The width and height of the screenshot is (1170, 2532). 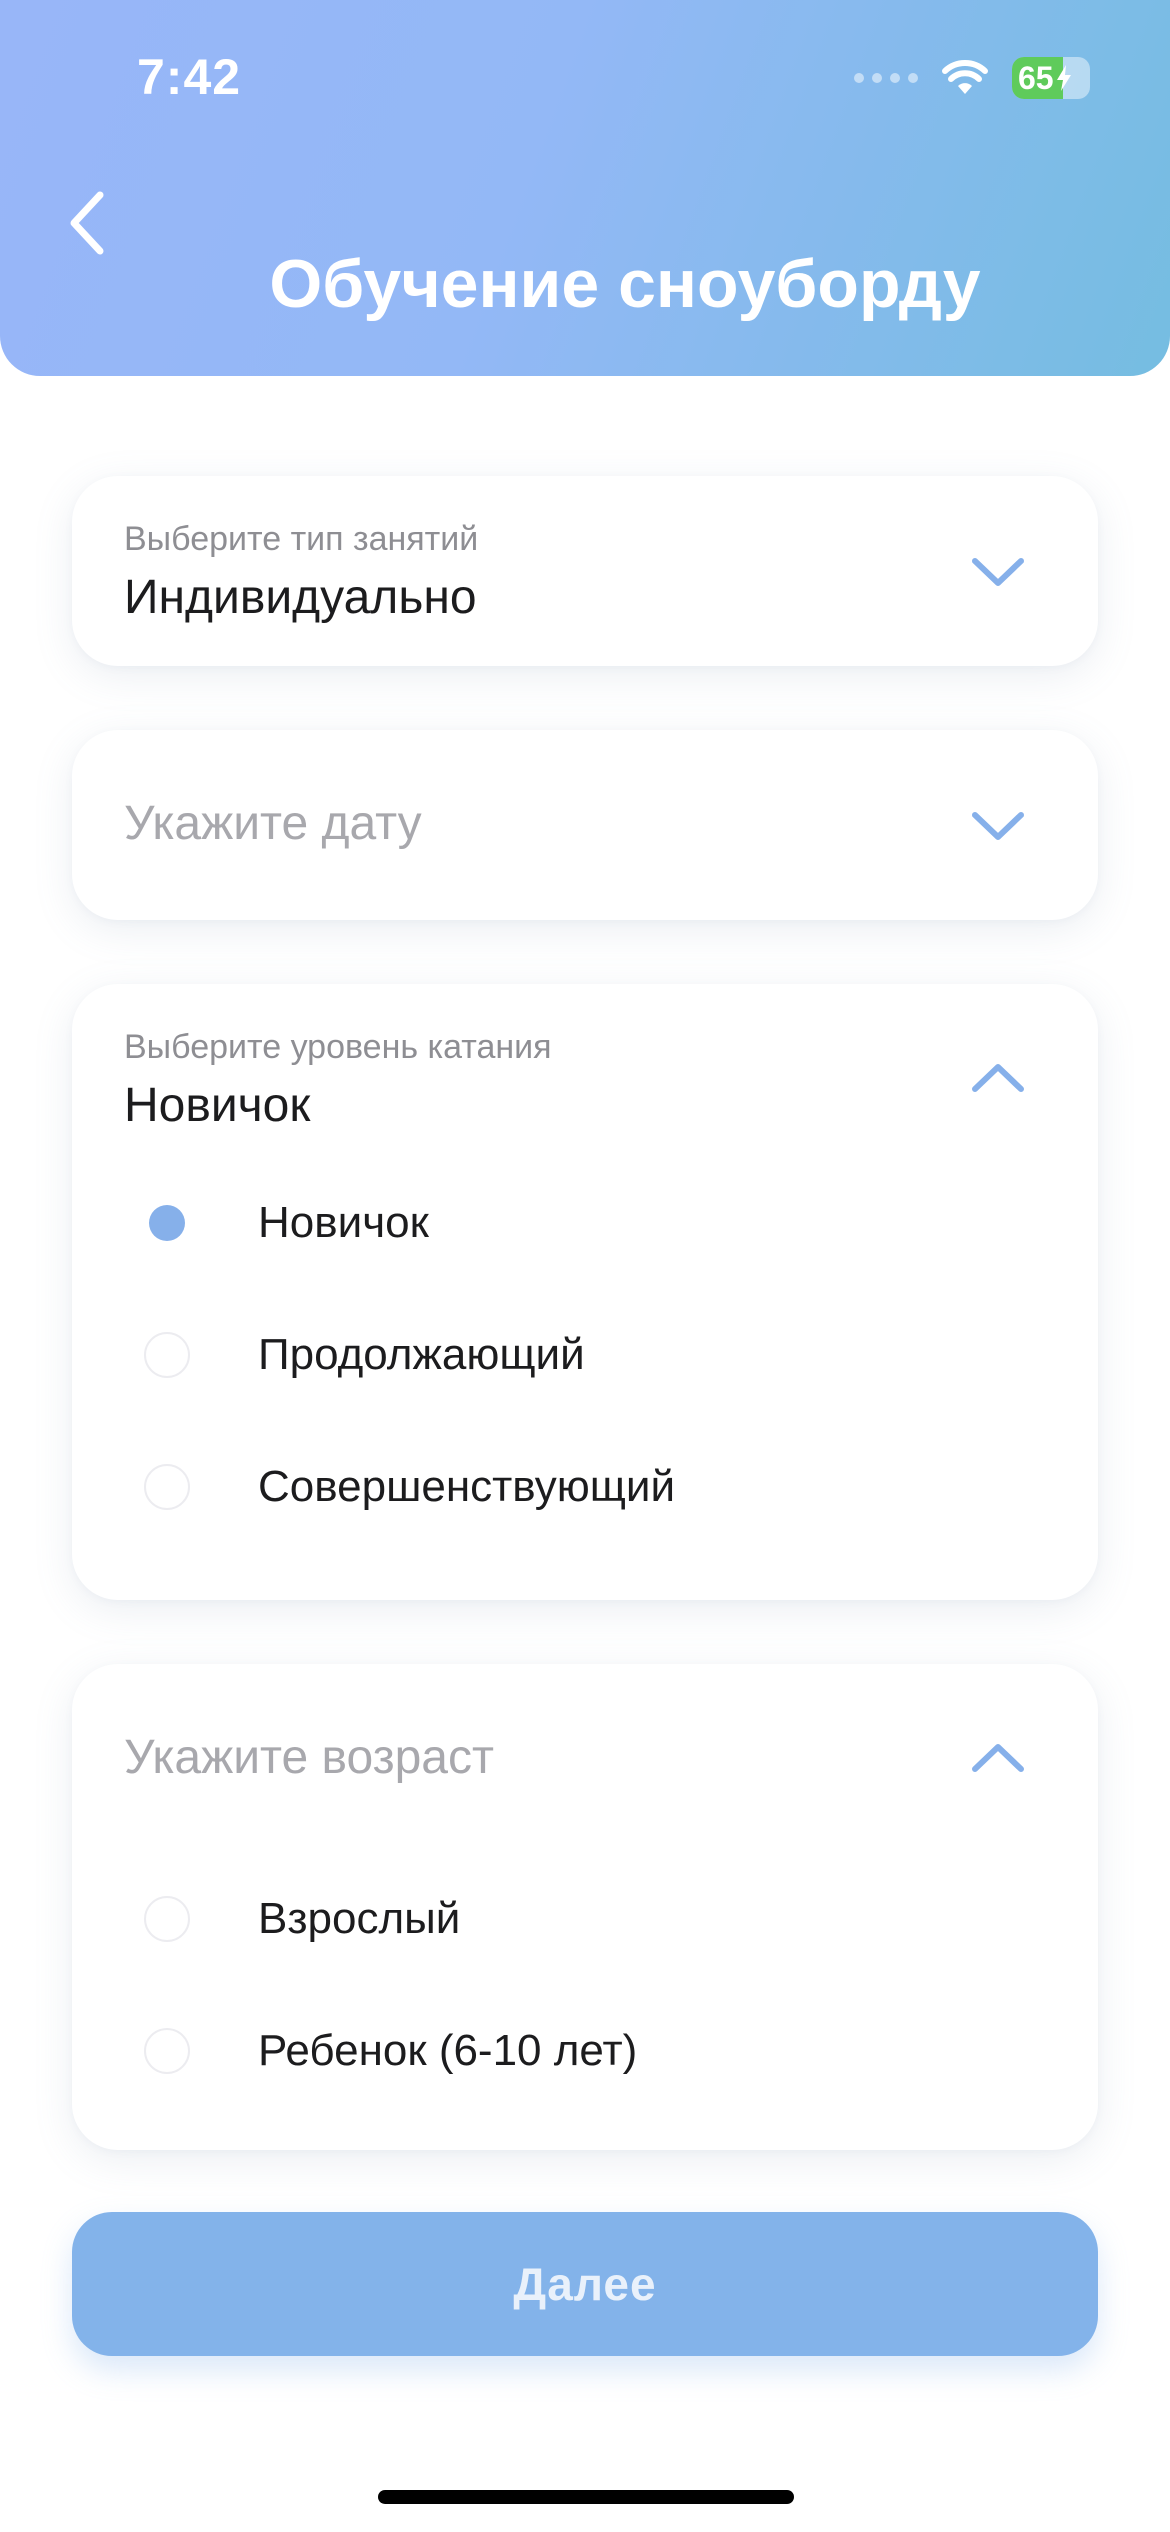 I want to click on battery-level: 65, so click(x=1036, y=77).